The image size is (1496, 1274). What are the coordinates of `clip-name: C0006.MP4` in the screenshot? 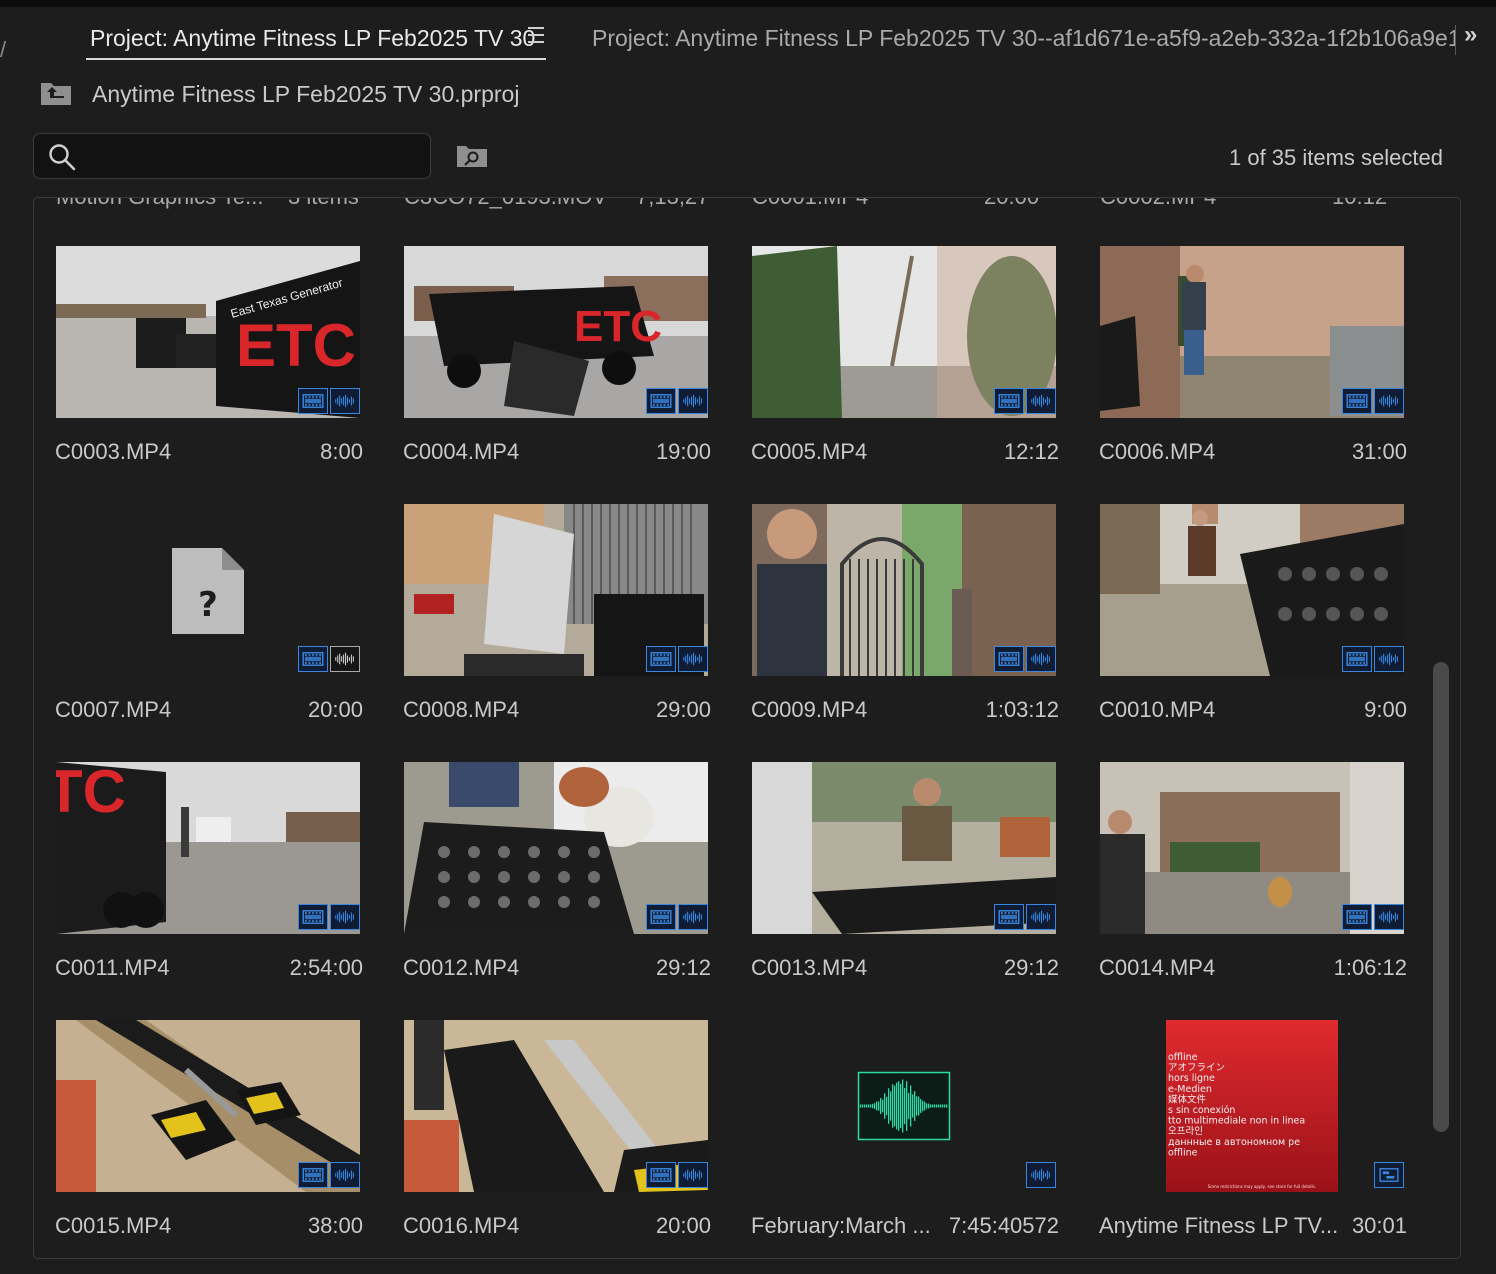 It's located at (1157, 452).